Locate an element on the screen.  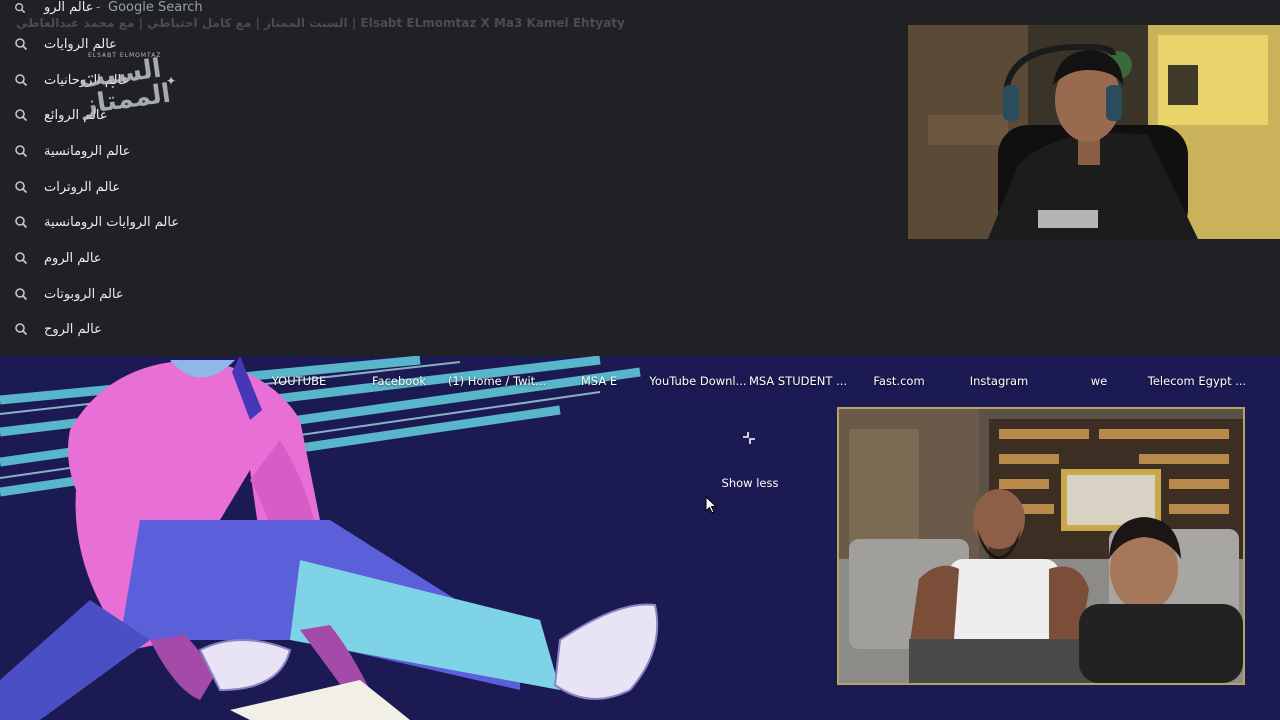
show-less-button: Show less is located at coordinates (750, 462).